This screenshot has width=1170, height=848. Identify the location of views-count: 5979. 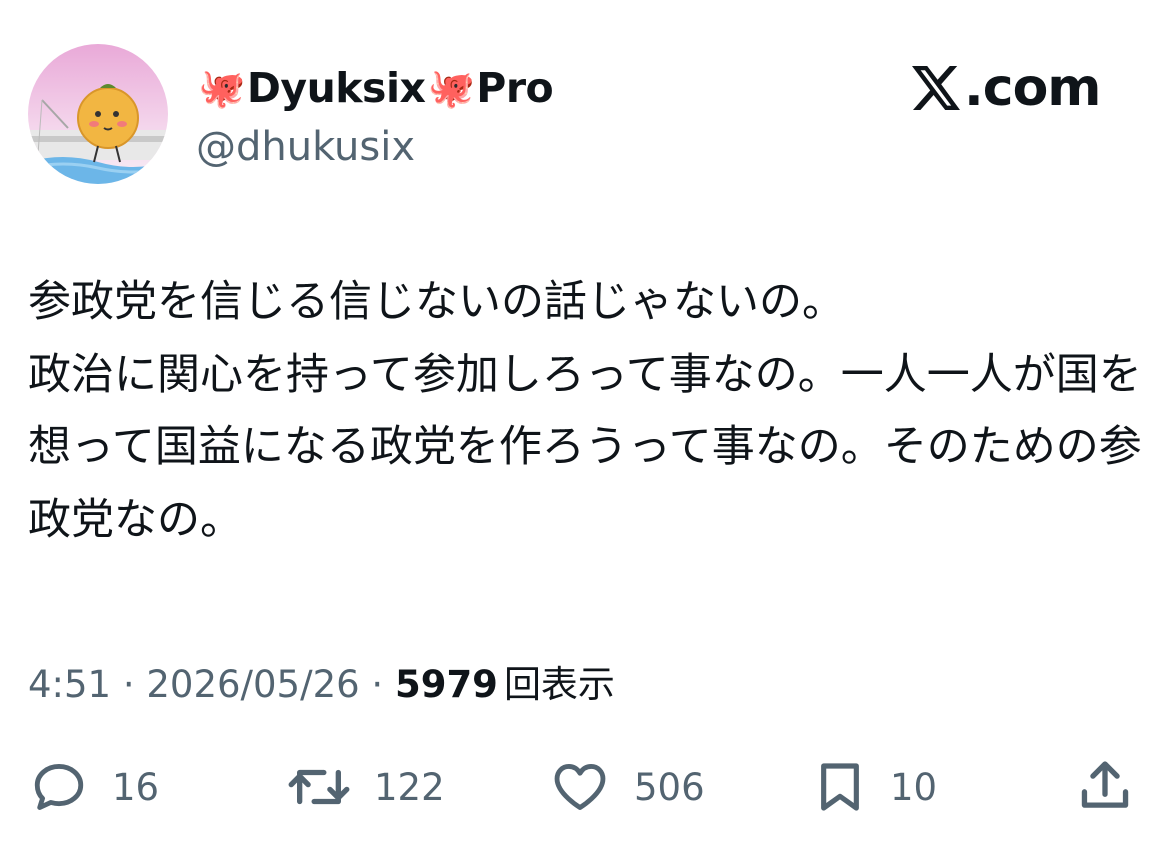
(446, 684).